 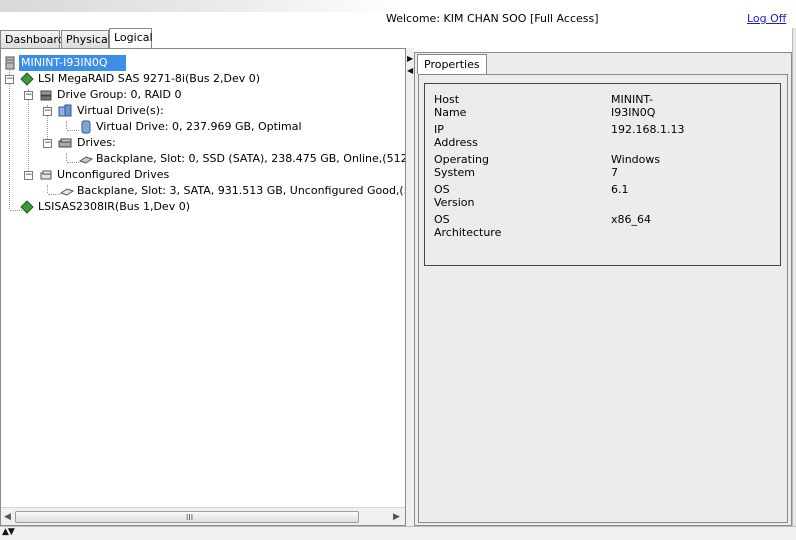 I want to click on bottom-bar: ▲▼, so click(x=398, y=533).